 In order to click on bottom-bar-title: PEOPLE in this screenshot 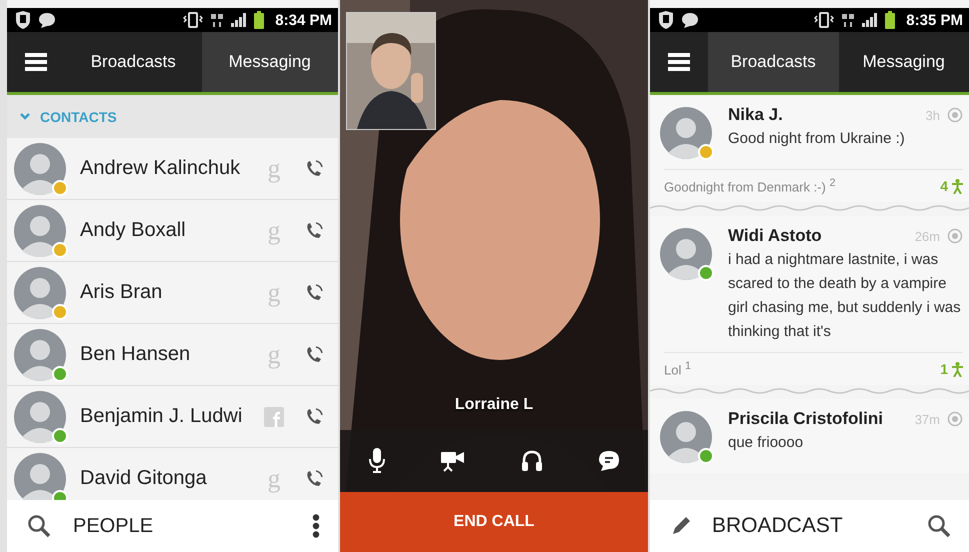, I will do `click(113, 526)`.